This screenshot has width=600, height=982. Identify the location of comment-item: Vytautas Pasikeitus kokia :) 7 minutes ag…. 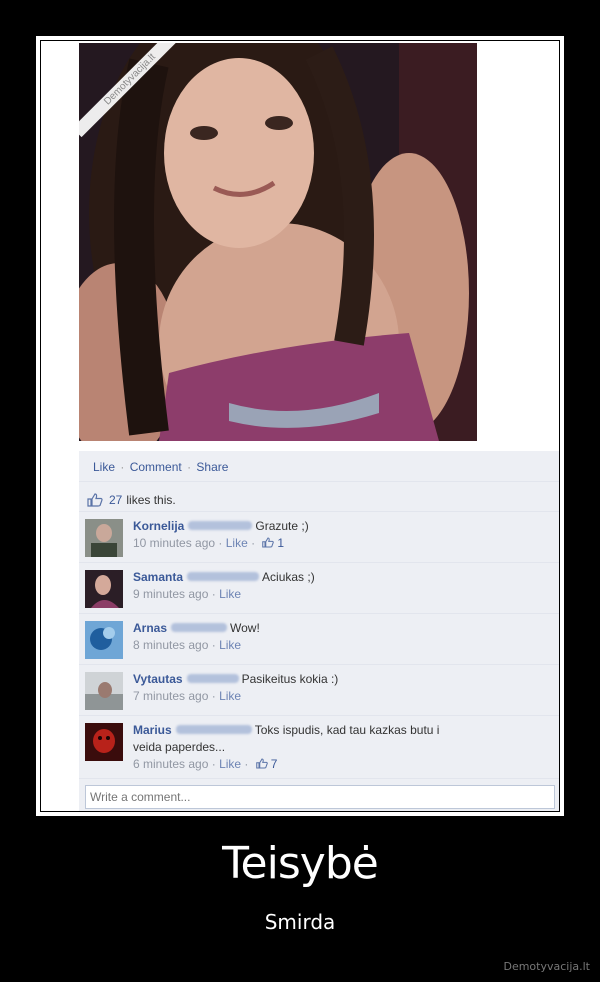
(319, 689).